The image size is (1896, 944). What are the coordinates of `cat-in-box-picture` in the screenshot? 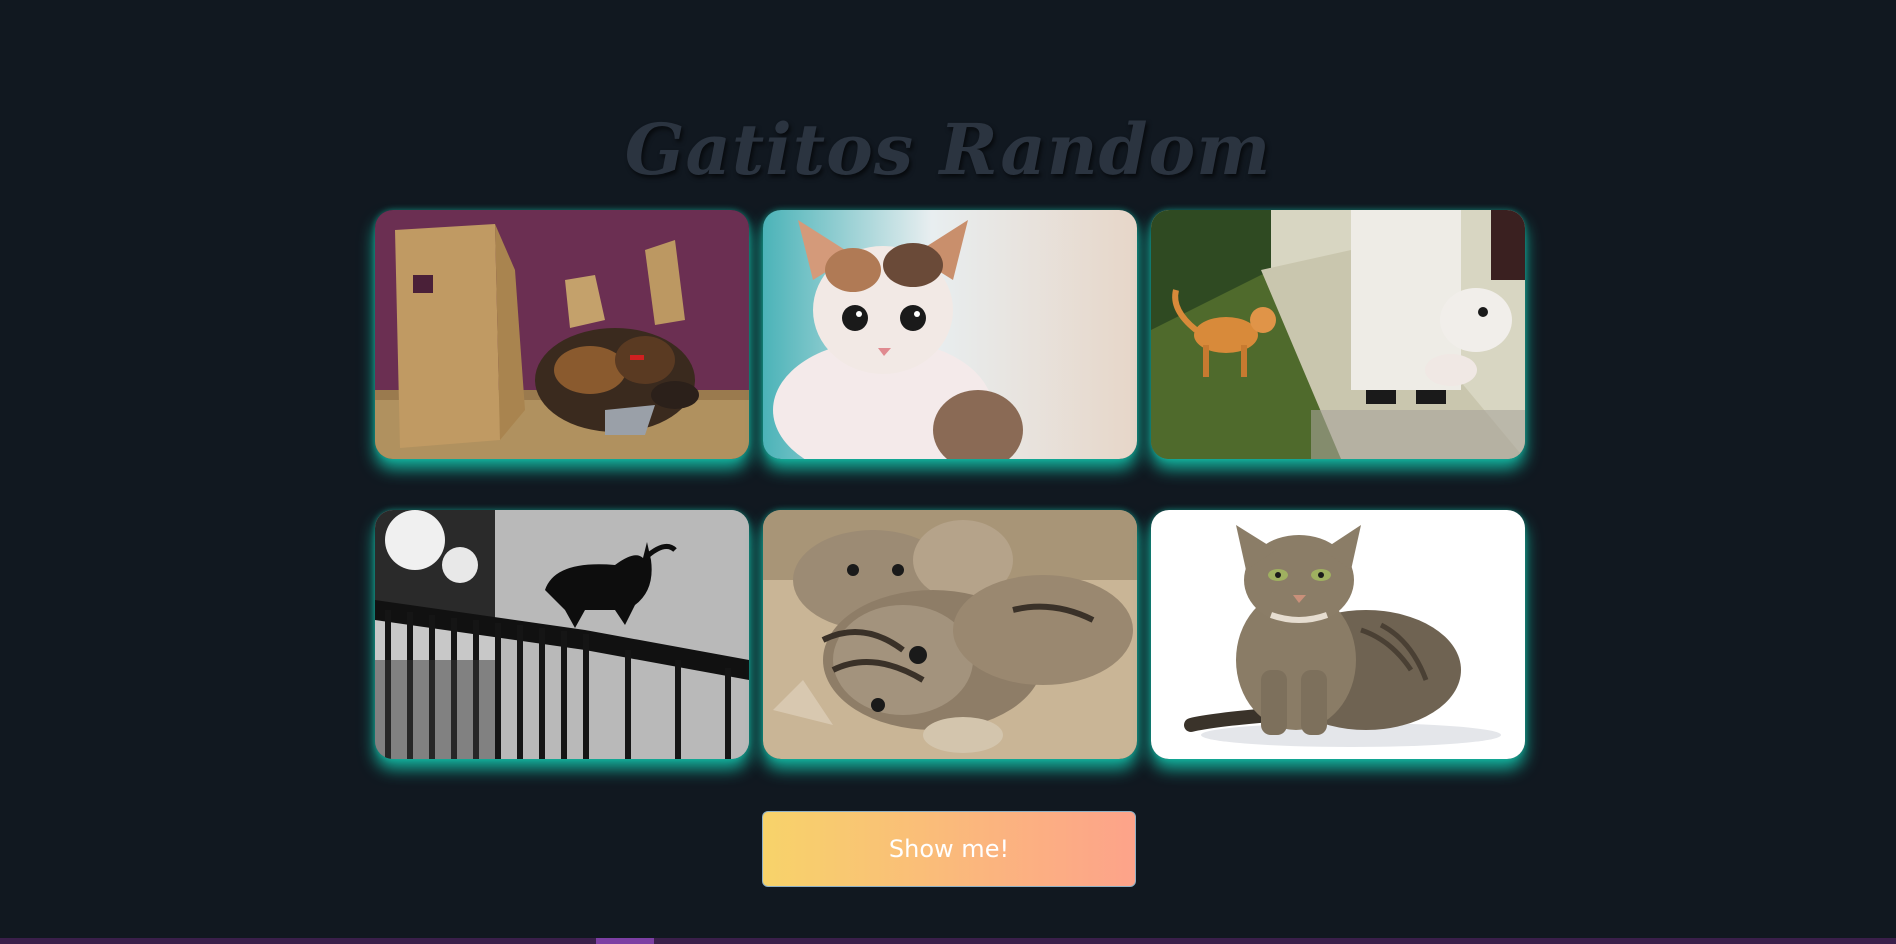 It's located at (562, 334).